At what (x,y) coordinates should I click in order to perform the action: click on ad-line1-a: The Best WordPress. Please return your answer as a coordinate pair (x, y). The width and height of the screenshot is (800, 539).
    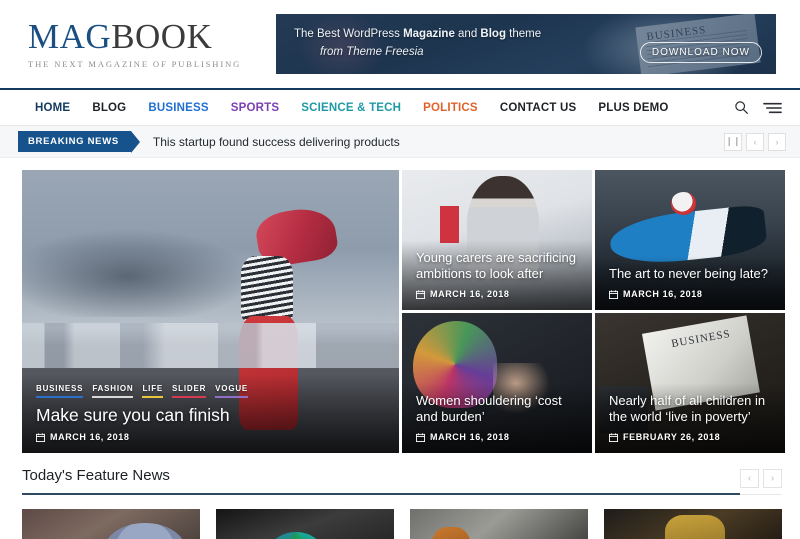
    Looking at the image, I should click on (349, 34).